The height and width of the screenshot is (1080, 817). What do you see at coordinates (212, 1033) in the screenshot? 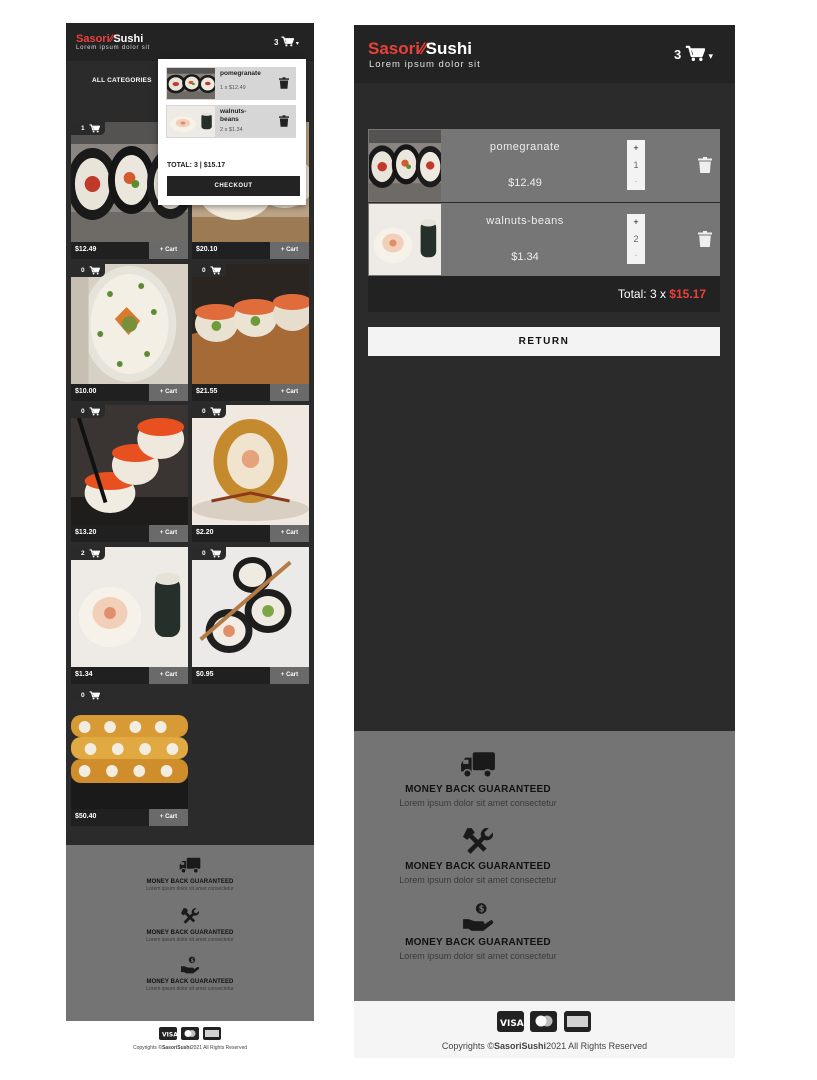
I see `amex-icon` at bounding box center [212, 1033].